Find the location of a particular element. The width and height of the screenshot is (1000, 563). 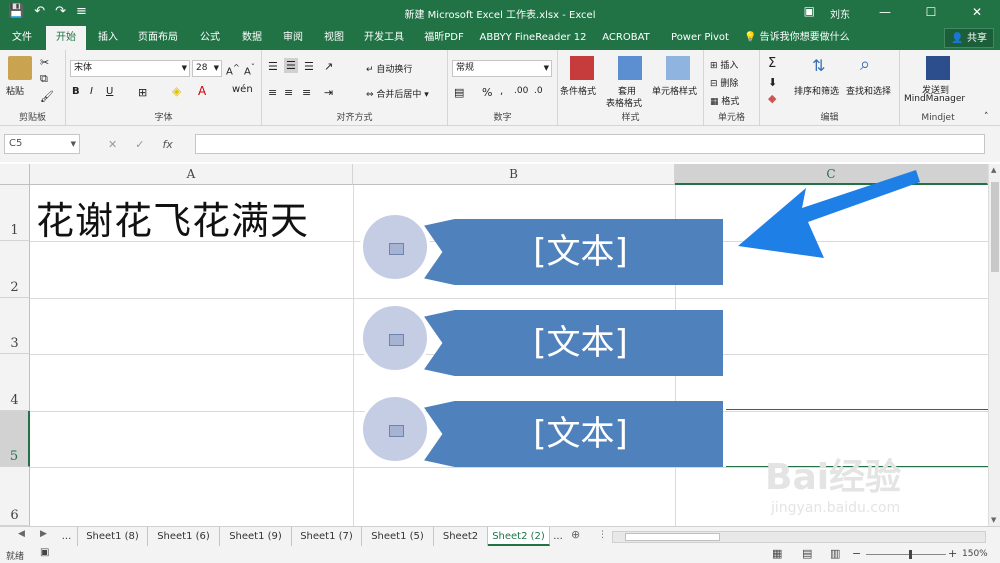

zoom-in-icon: + is located at coordinates (952, 553).